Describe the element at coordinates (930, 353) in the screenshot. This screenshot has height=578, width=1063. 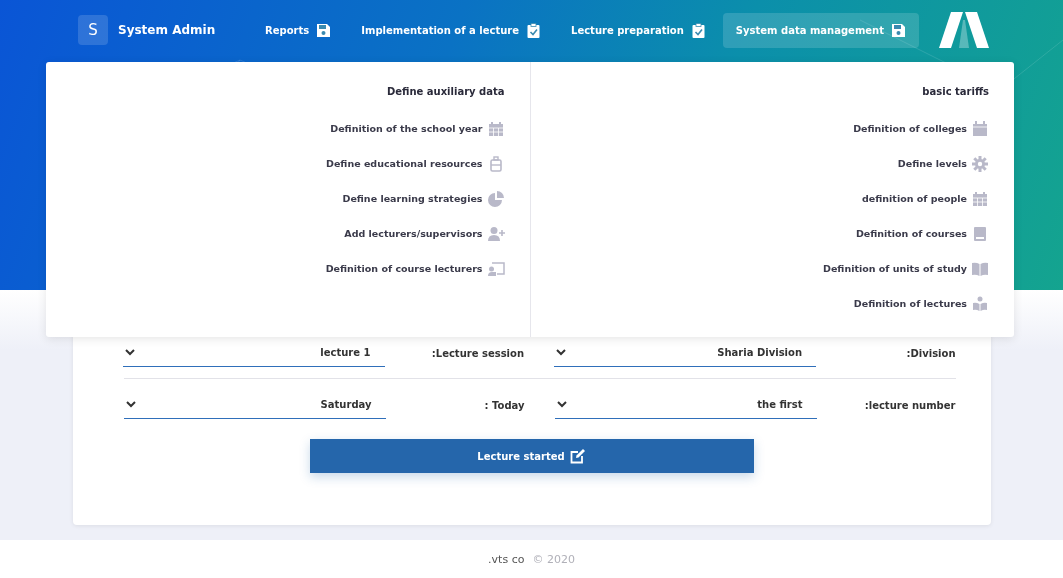
I see `field-label: :Division` at that location.